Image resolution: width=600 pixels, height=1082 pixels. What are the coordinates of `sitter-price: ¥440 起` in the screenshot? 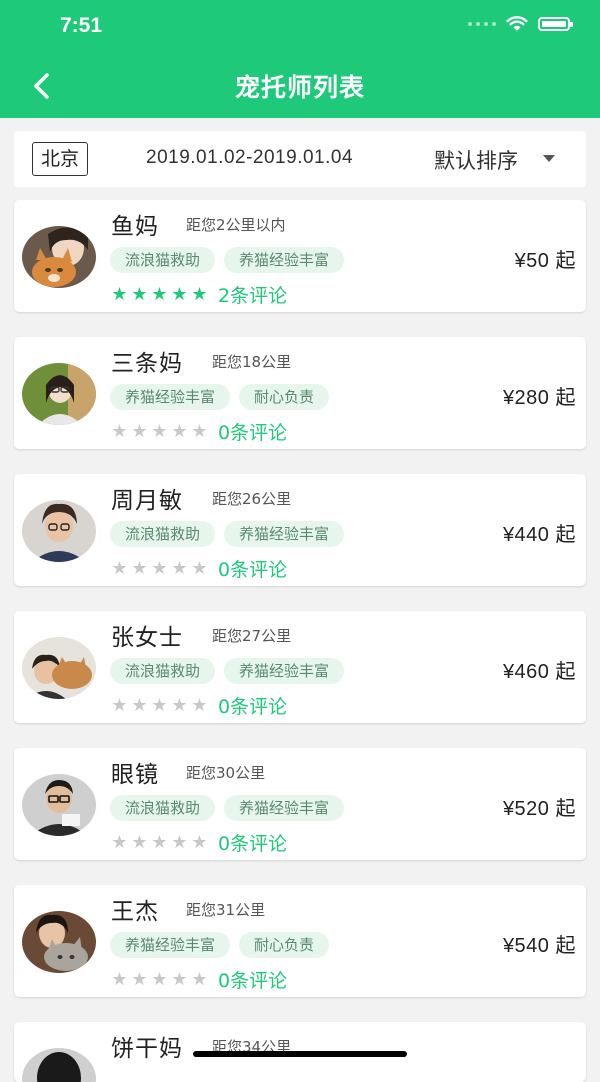 It's located at (539, 535).